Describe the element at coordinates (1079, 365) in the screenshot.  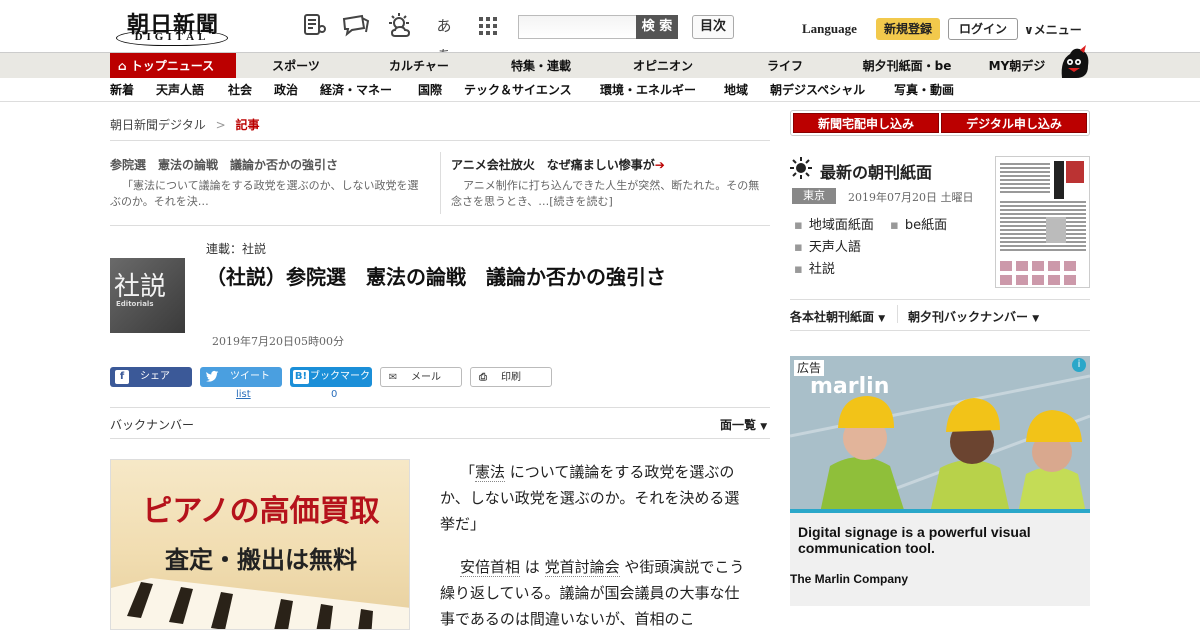
I see `ad-info-icon: i` at that location.